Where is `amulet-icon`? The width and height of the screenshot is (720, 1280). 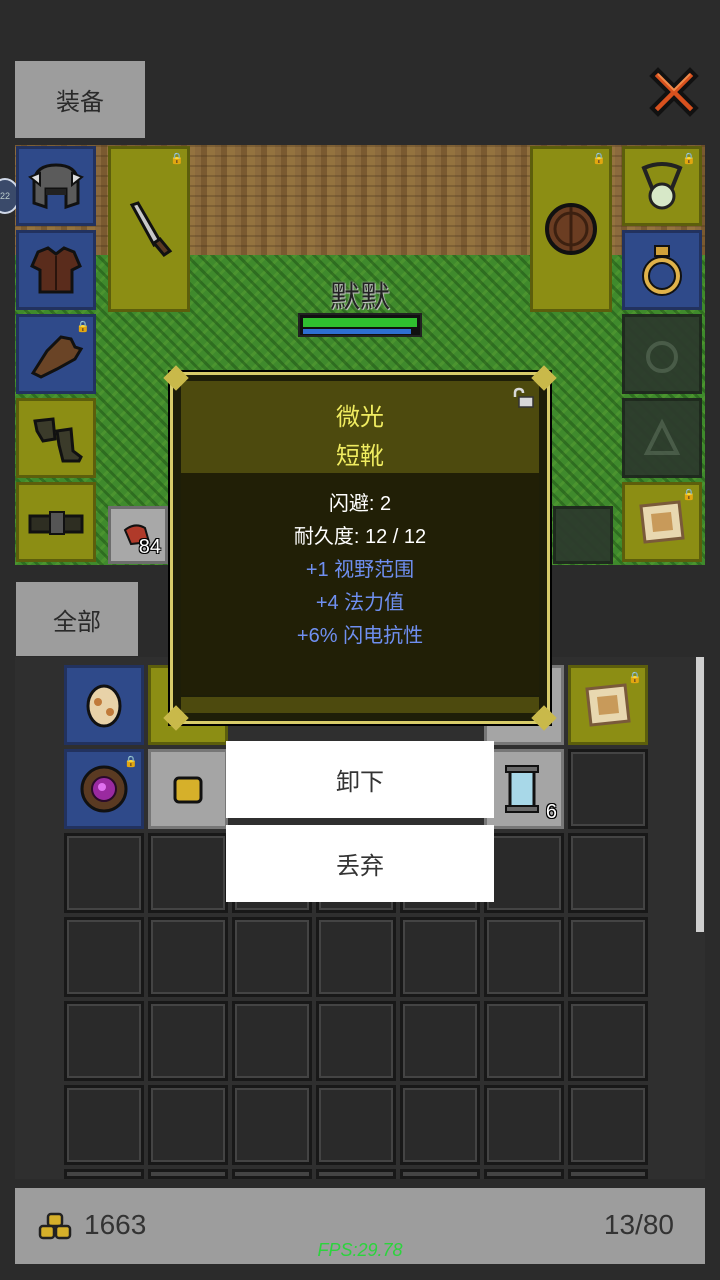
amulet-icon is located at coordinates (662, 186).